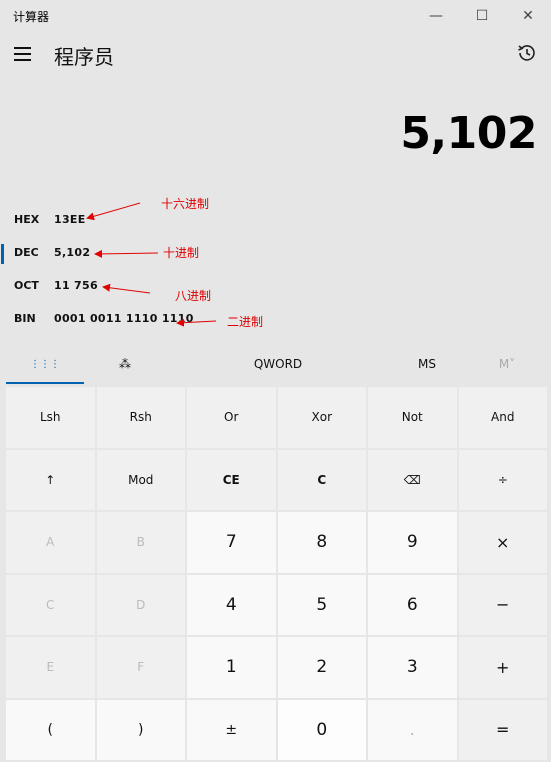  Describe the element at coordinates (502, 542) in the screenshot. I see `key-multiply: ×` at that location.